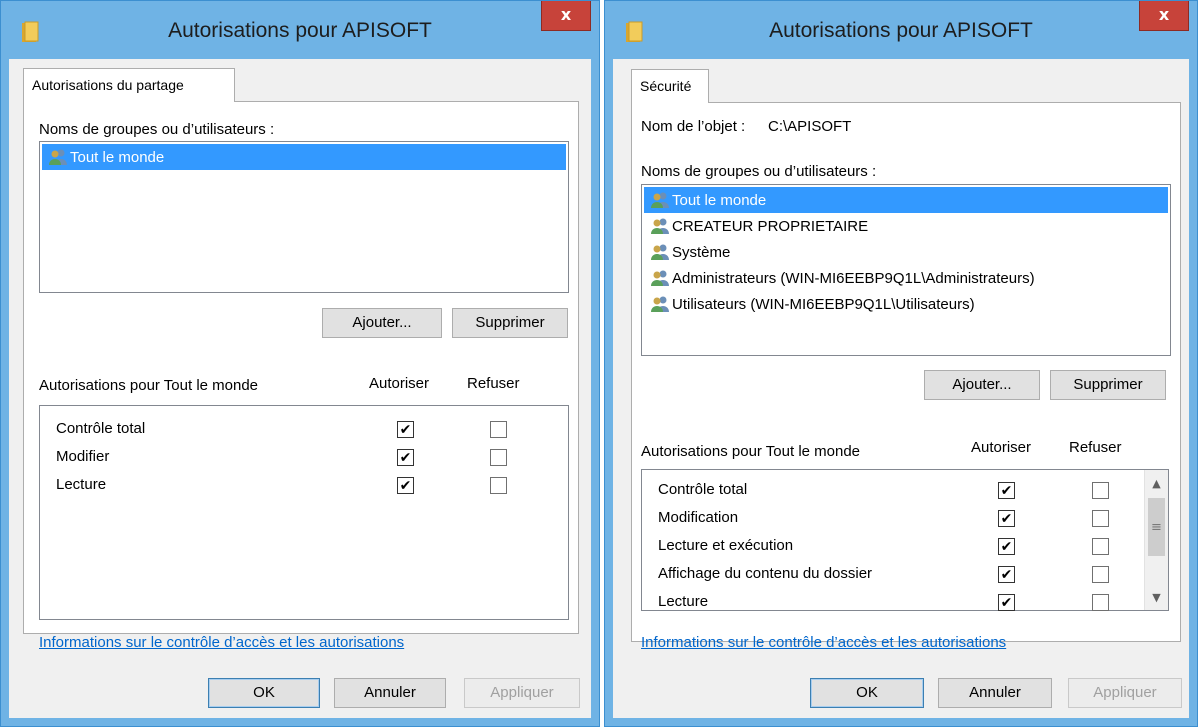 The width and height of the screenshot is (1198, 727). I want to click on permissions-list: Contrôle total ✔ Modifier ✔ Lecture ✔, so click(304, 512).